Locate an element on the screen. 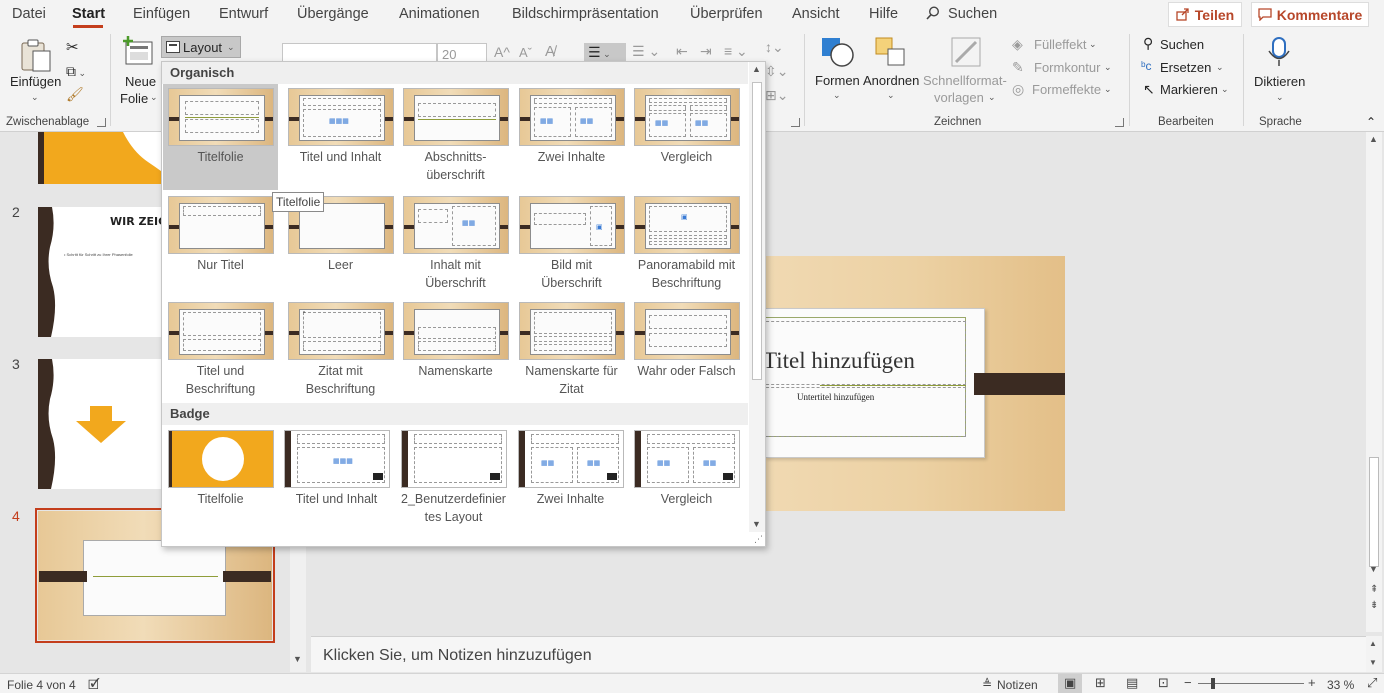 The image size is (1384, 693). increase-indent-icon: ⇥ is located at coordinates (706, 51).